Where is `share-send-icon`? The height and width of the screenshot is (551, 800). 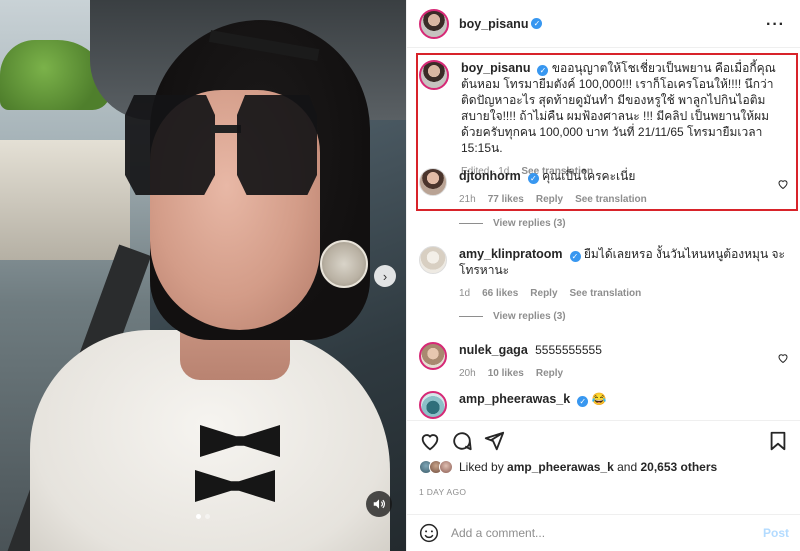 share-send-icon is located at coordinates (494, 441).